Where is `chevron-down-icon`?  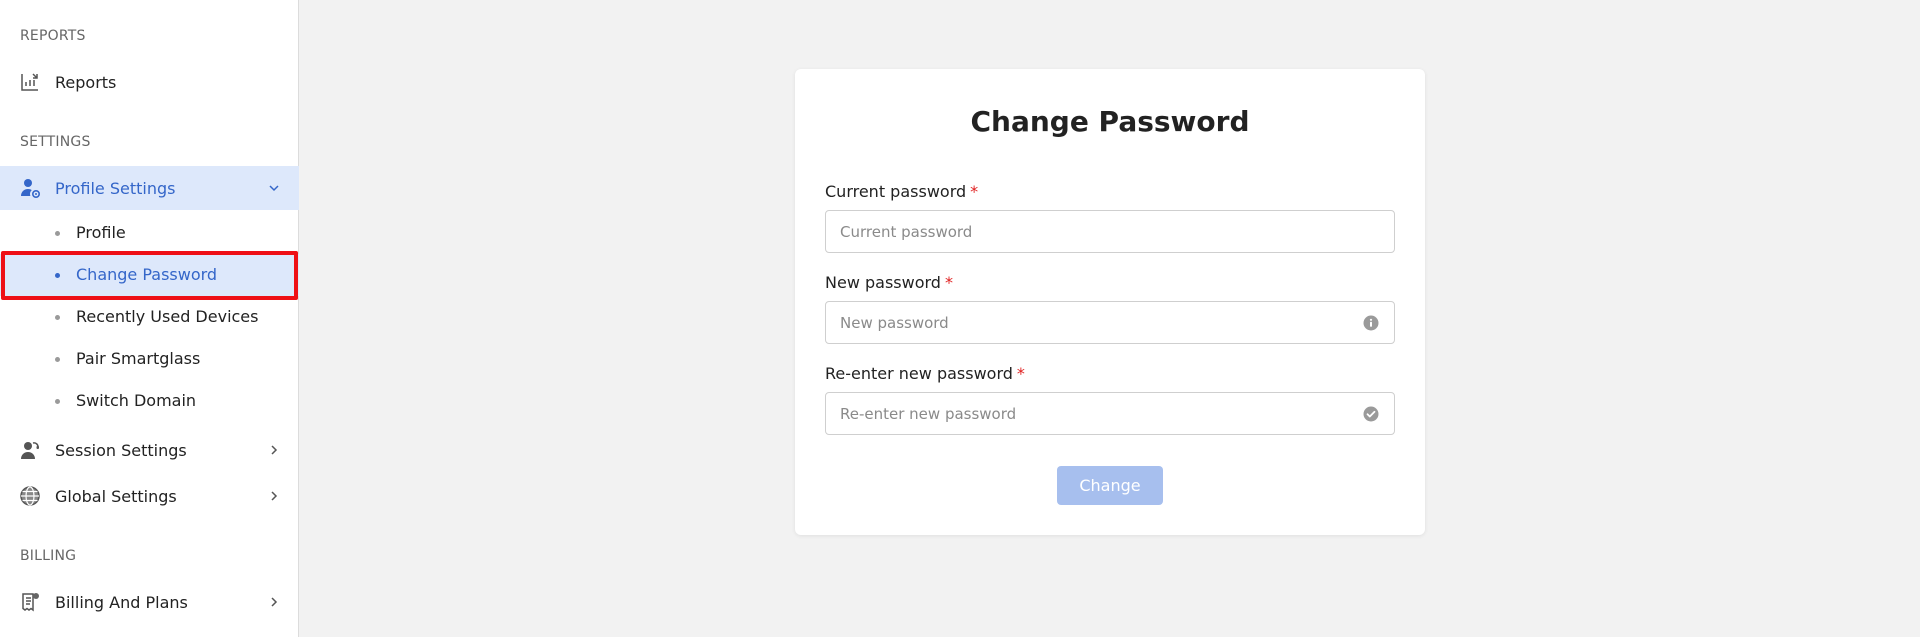
chevron-down-icon is located at coordinates (274, 188).